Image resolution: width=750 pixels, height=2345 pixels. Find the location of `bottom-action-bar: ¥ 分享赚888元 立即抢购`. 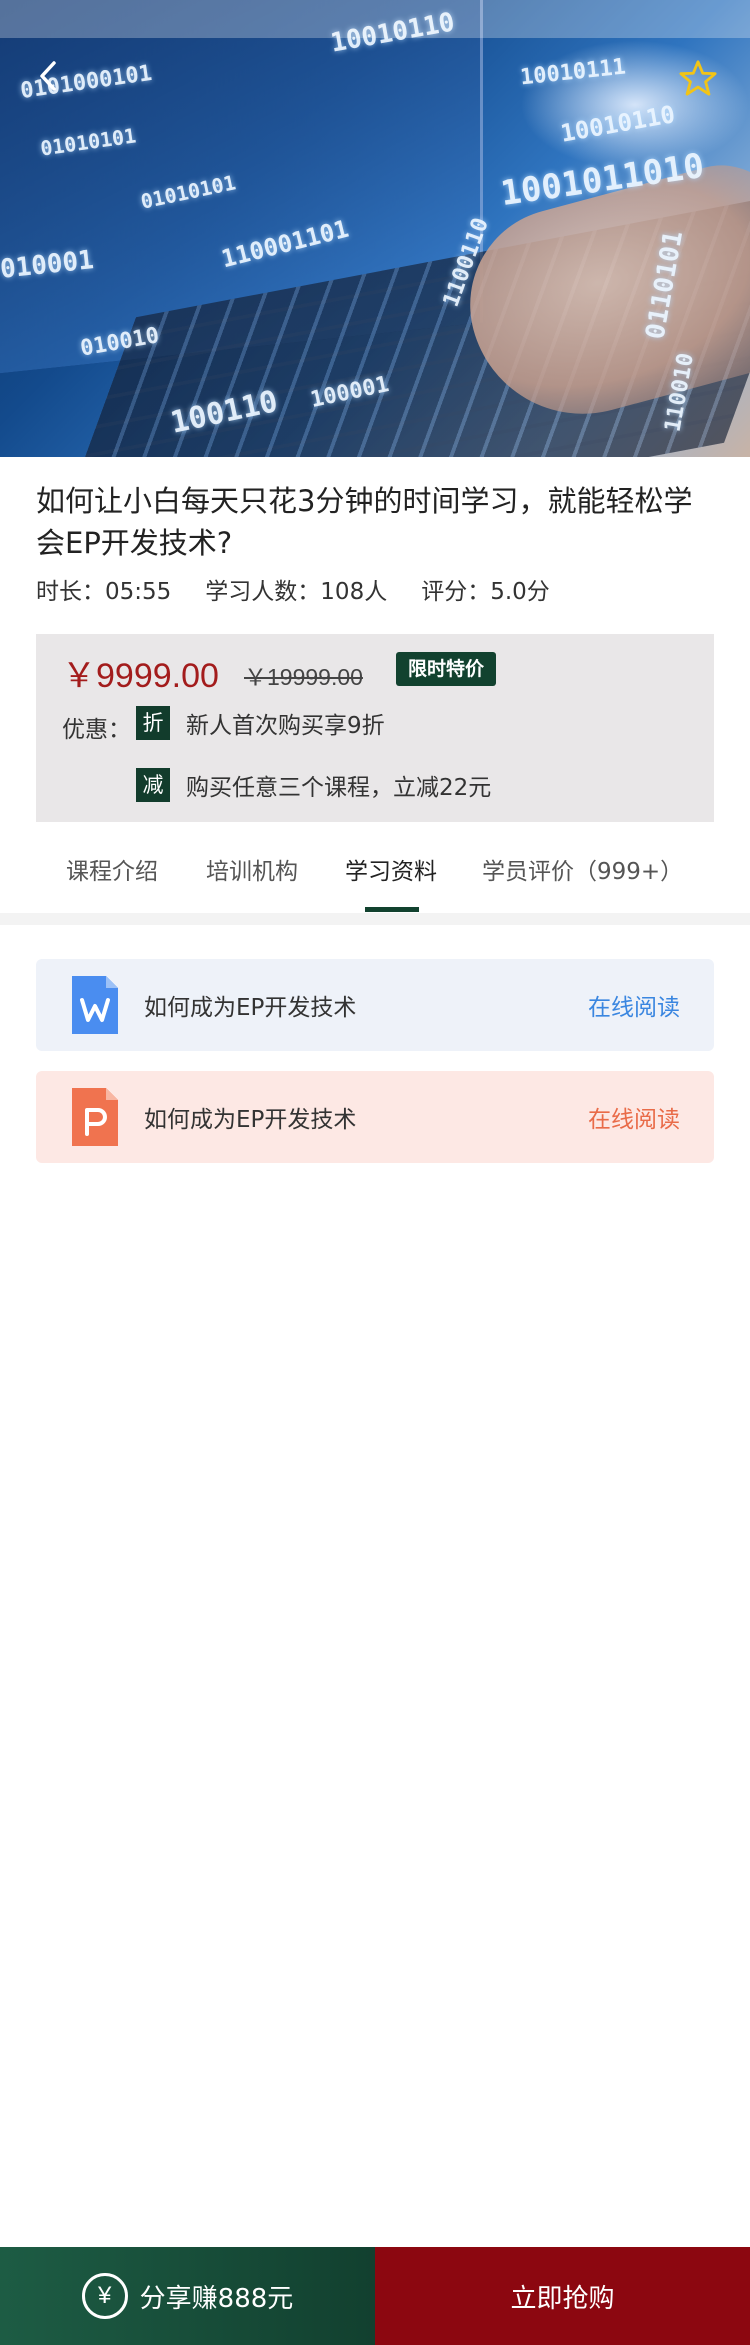

bottom-action-bar: ¥ 分享赚888元 立即抢购 is located at coordinates (375, 2296).